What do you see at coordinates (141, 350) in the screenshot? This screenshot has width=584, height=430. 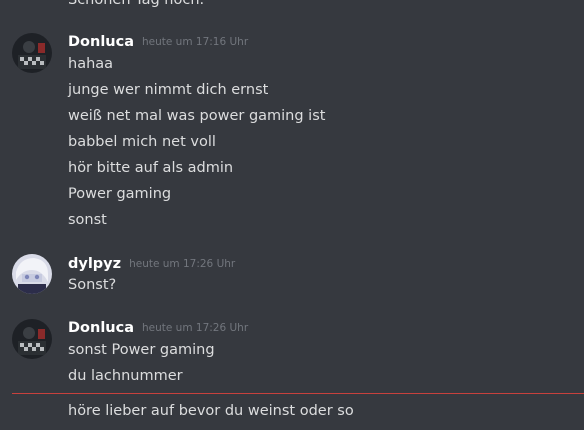 I see `message-text: sonst Power gaming` at bounding box center [141, 350].